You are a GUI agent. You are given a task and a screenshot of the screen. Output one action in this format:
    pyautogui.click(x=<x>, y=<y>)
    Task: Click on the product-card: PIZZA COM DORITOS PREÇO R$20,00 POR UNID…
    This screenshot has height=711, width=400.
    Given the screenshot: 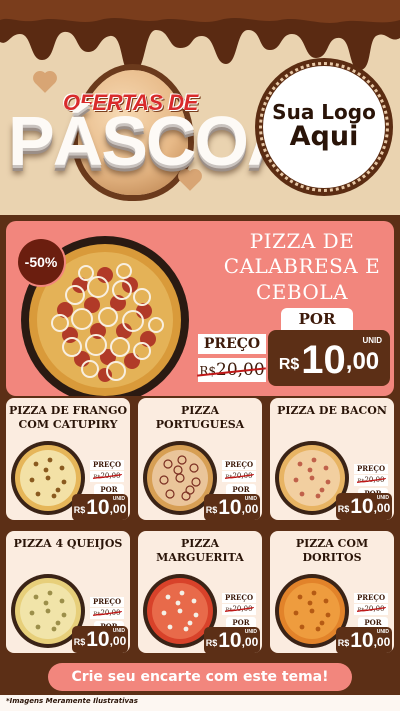 What is the action you would take?
    pyautogui.click(x=332, y=592)
    